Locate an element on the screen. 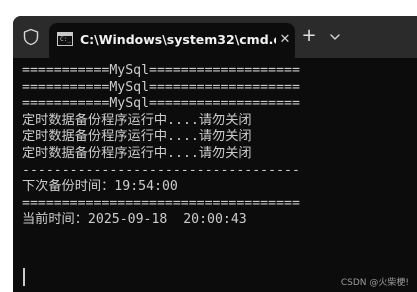 The height and width of the screenshot is (292, 417). console-line: 当前时间：2025-09-18 20:00:43 is located at coordinates (134, 220).